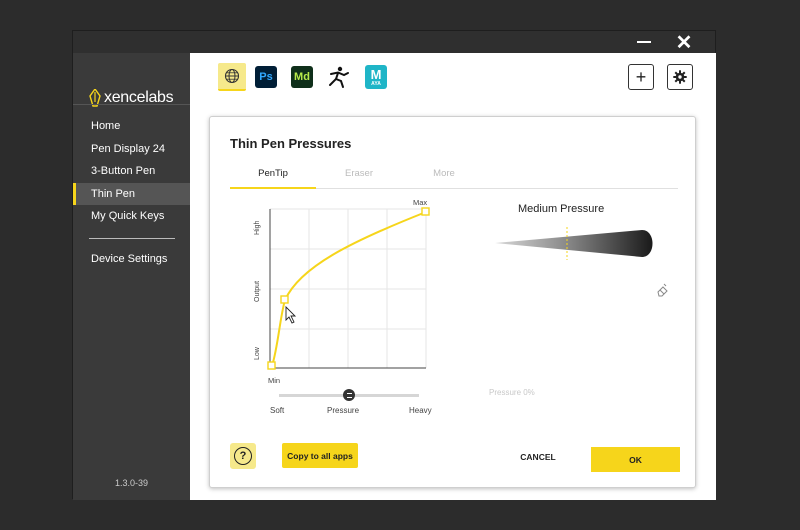 This screenshot has height=530, width=800. Describe the element at coordinates (291, 314) in the screenshot. I see `mouse-cursor-icon` at that location.